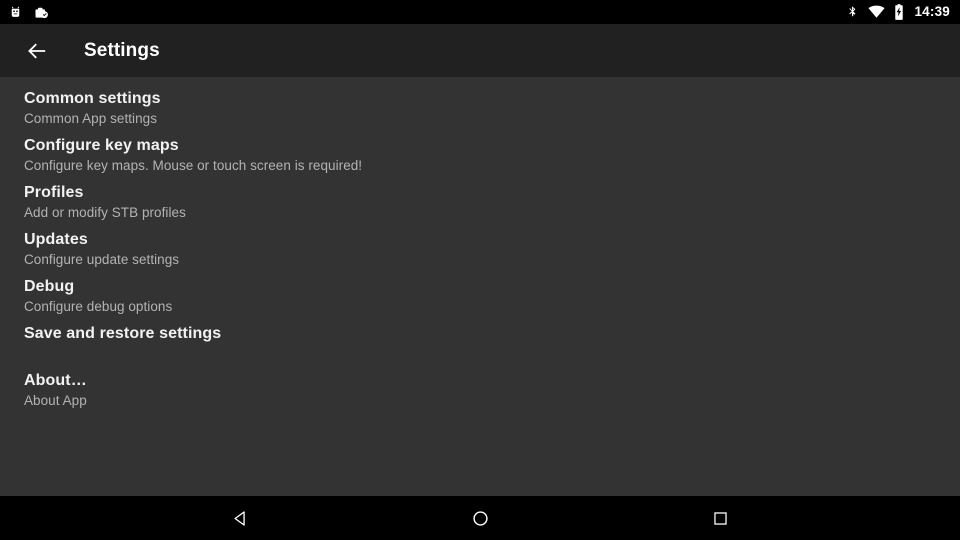  Describe the element at coordinates (480, 299) in the screenshot. I see `settings-item-debug: Debug Configure debug options` at that location.